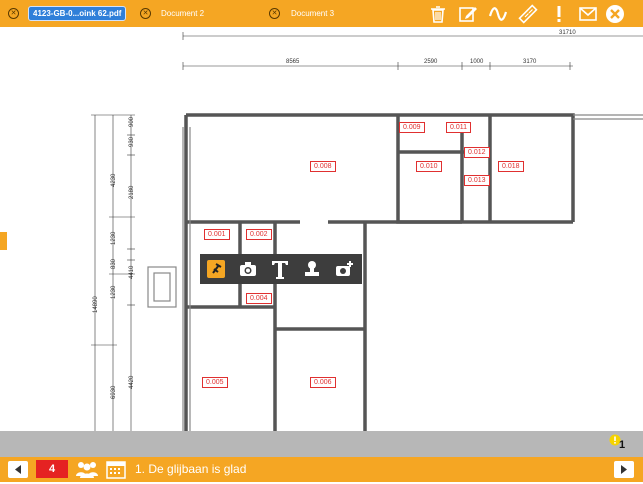 This screenshot has width=643, height=484. I want to click on svg-text: 4410, so click(132, 272).